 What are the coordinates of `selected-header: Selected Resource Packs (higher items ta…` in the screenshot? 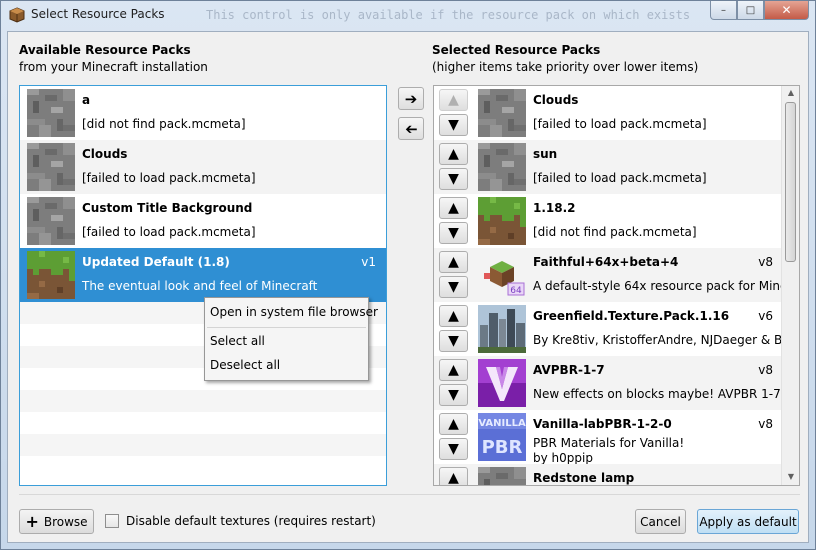 It's located at (565, 58).